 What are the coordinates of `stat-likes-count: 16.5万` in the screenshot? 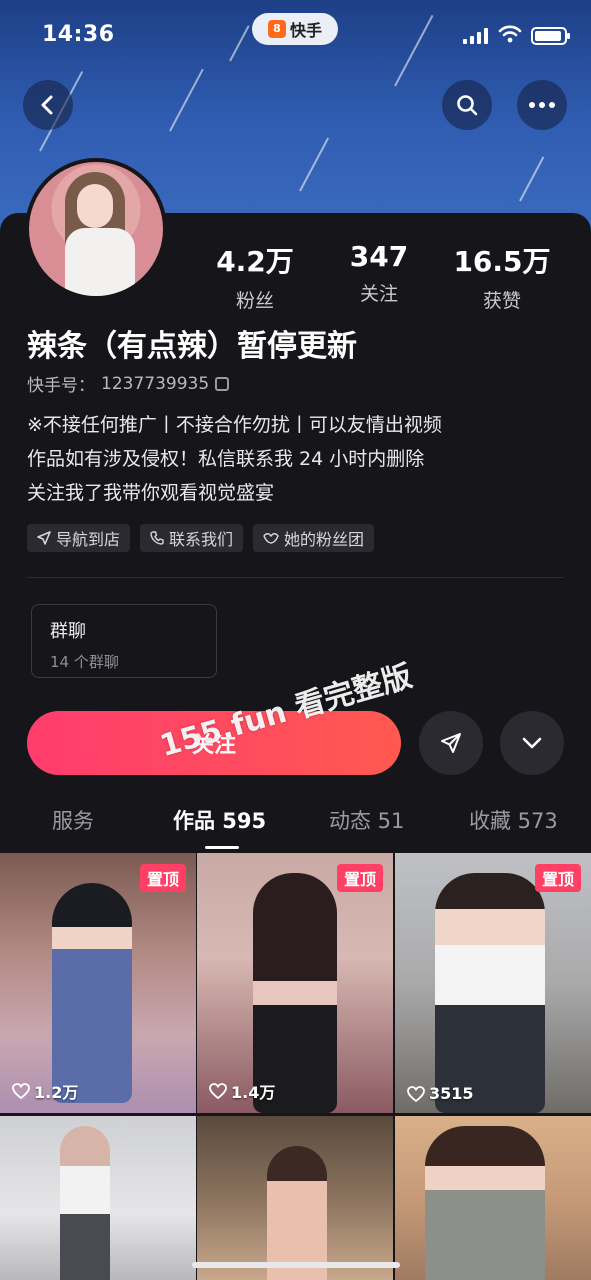 It's located at (502, 261).